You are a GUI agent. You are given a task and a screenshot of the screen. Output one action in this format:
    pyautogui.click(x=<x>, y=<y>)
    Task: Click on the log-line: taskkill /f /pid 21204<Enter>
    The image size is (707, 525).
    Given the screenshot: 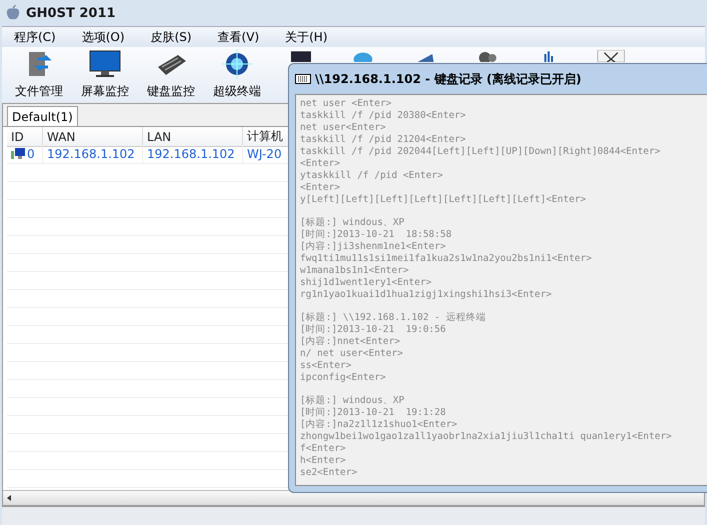 What is the action you would take?
    pyautogui.click(x=383, y=140)
    